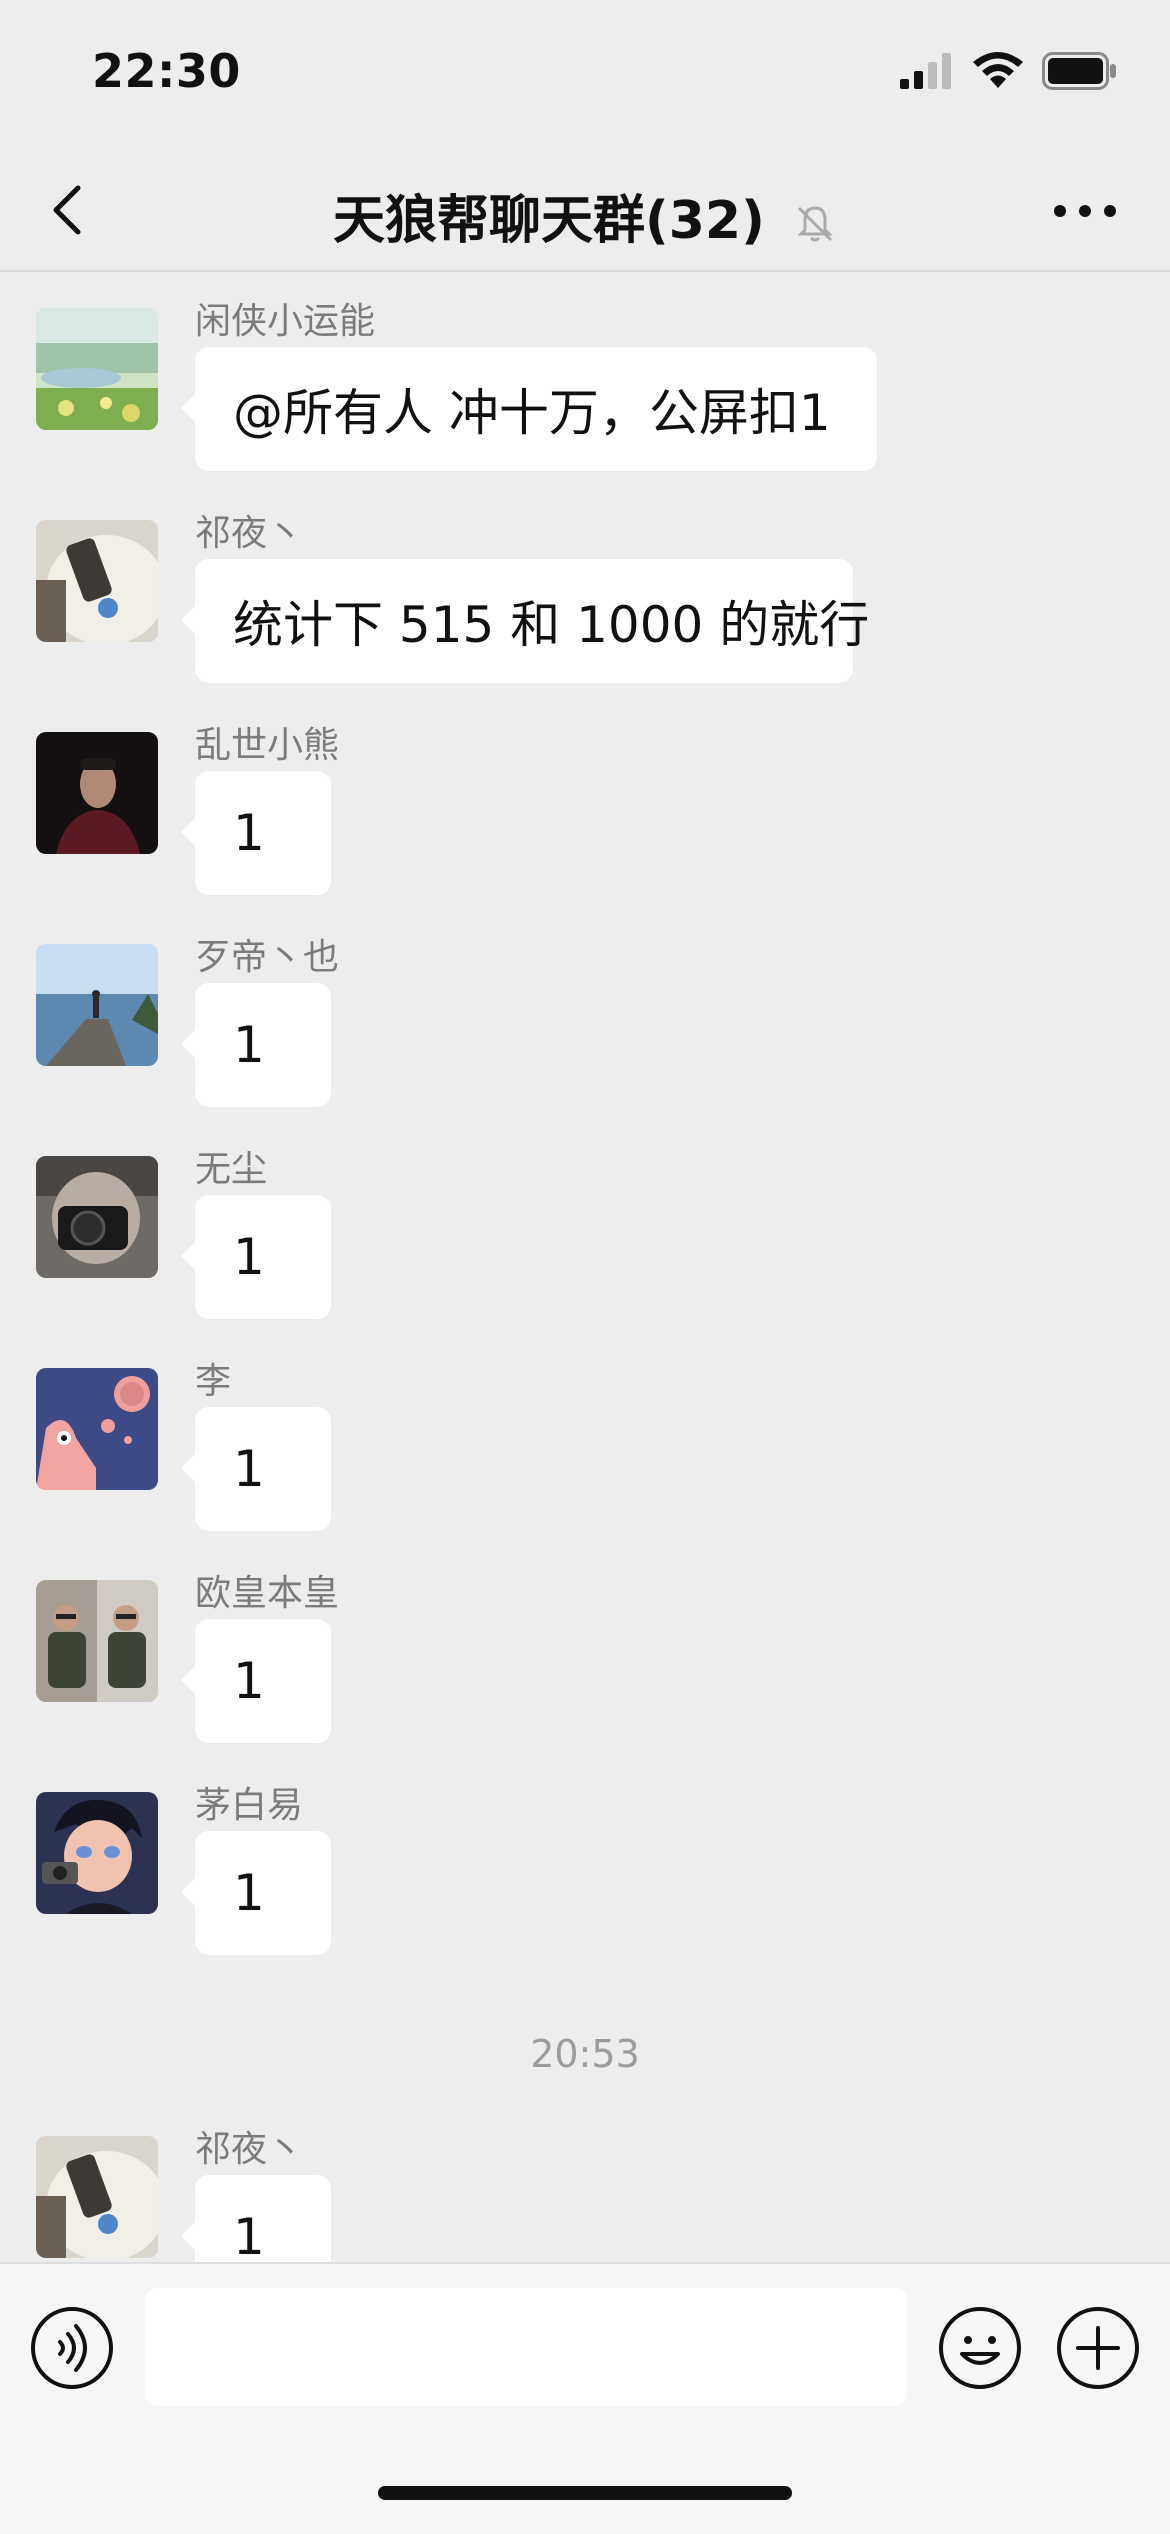  What do you see at coordinates (585, 75) in the screenshot?
I see `status-bar: 22:30` at bounding box center [585, 75].